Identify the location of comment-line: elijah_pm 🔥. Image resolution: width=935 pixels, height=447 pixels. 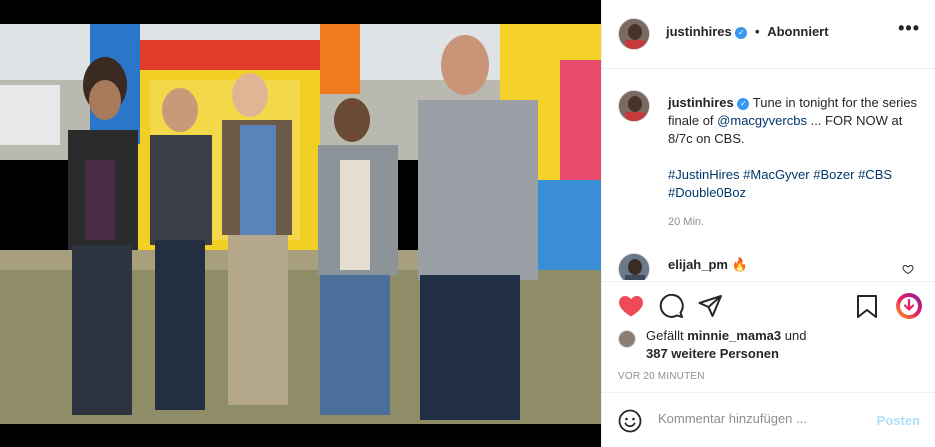
(708, 265).